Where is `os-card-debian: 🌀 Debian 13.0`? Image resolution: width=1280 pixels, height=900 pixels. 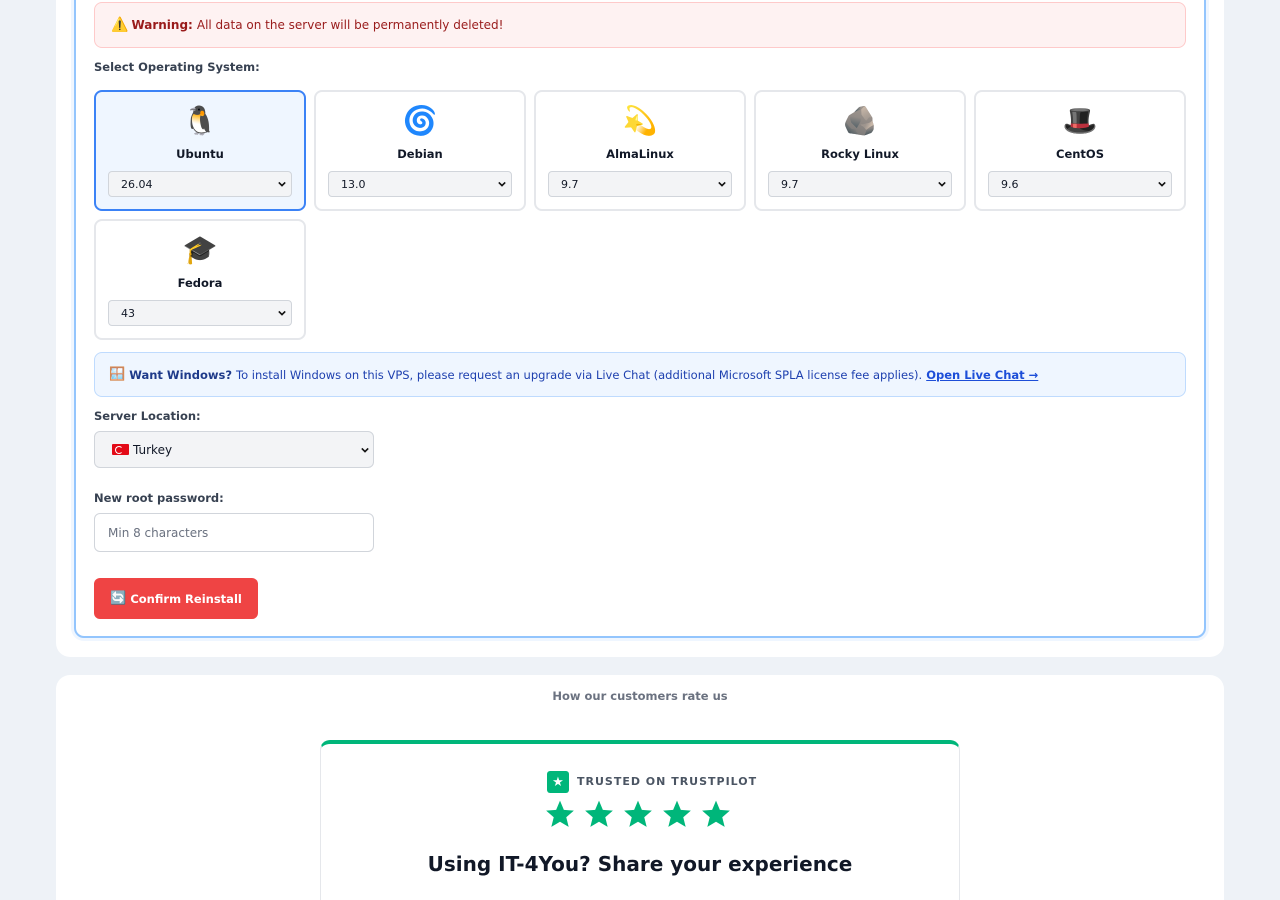 os-card-debian: 🌀 Debian 13.0 is located at coordinates (420, 150).